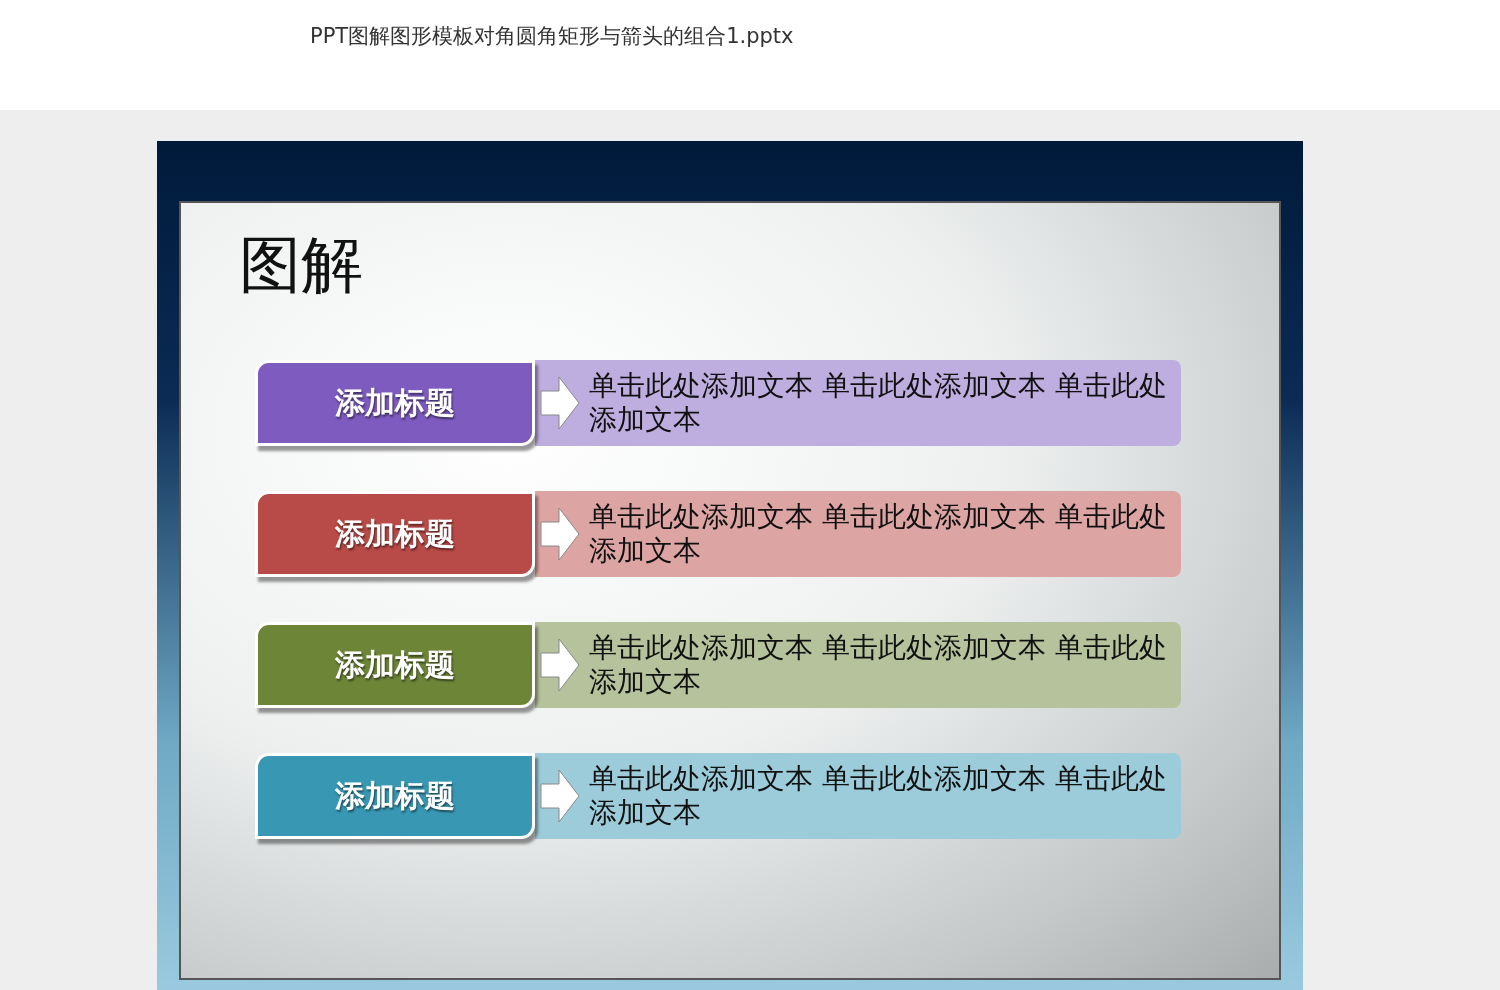 This screenshot has width=1500, height=990. I want to click on document-title: PPT图解图形模板对角圆角矩形与箭头的组合1.pptx, so click(552, 36).